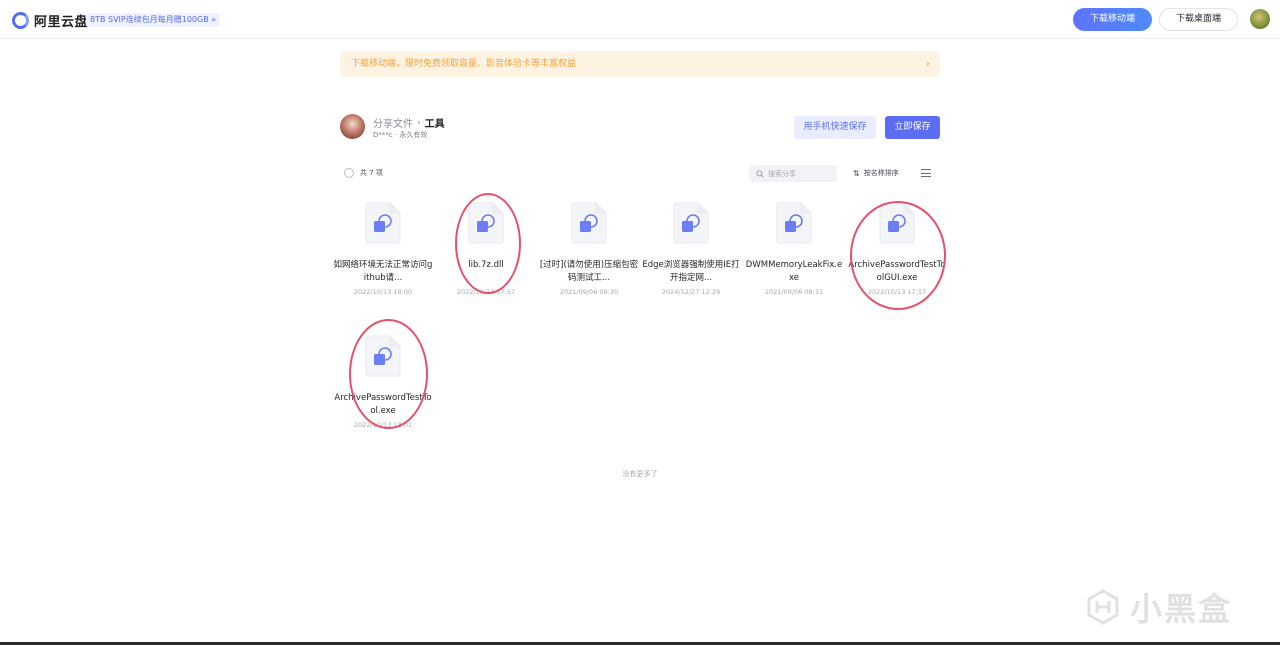 Image resolution: width=1280 pixels, height=645 pixels. What do you see at coordinates (760, 173) in the screenshot?
I see `search-icon` at bounding box center [760, 173].